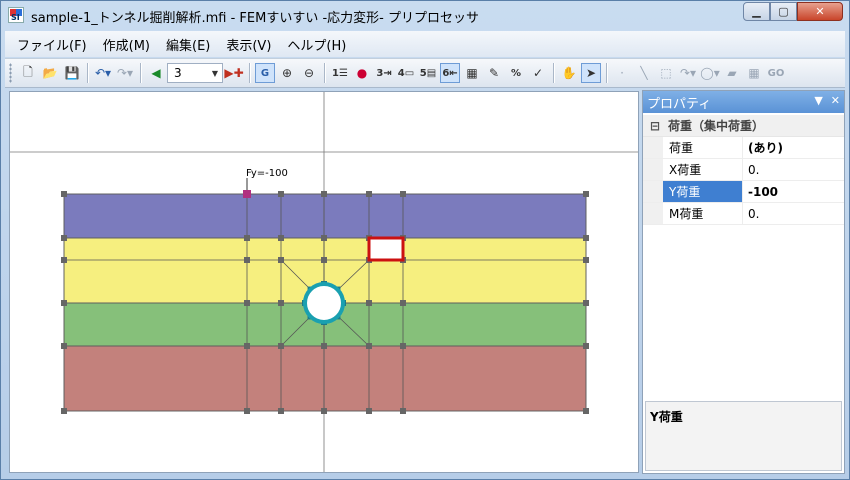 This screenshot has width=850, height=480. What do you see at coordinates (703, 191) in the screenshot?
I see `property-name: Y荷重` at bounding box center [703, 191].